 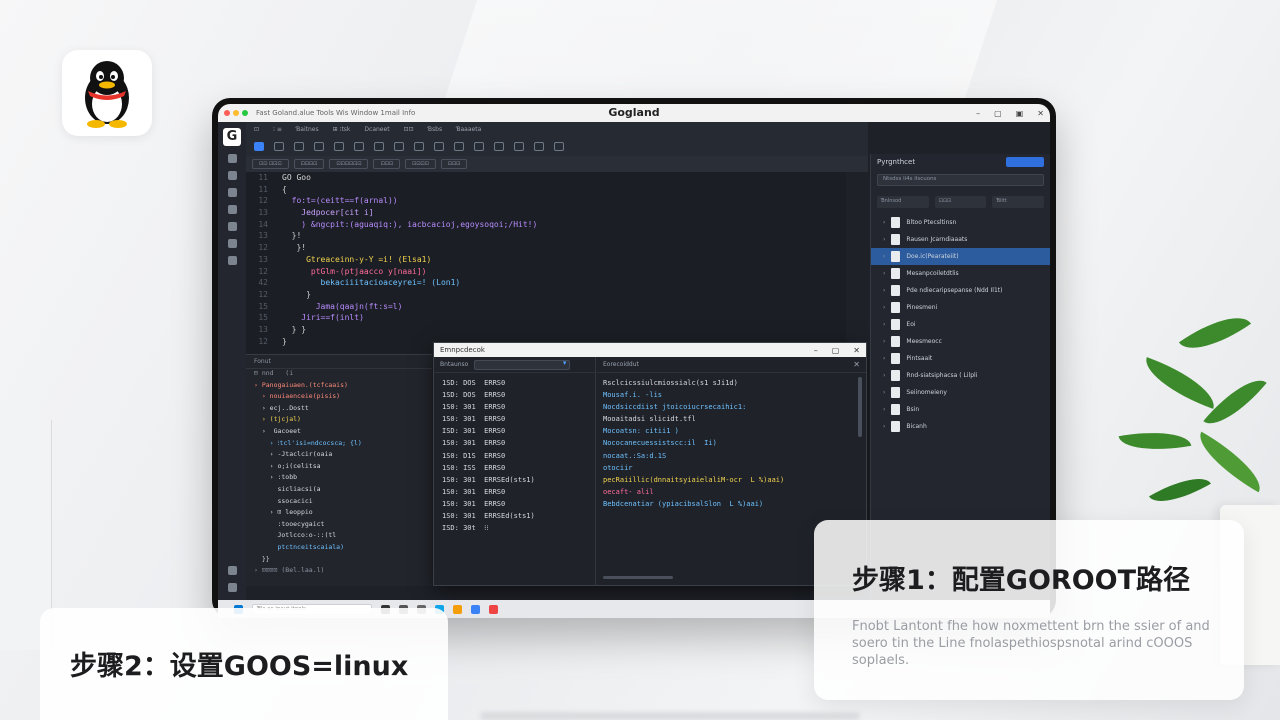 What do you see at coordinates (339, 537) in the screenshot?
I see `tree-item: Jotlcco:o-::(tl` at bounding box center [339, 537].